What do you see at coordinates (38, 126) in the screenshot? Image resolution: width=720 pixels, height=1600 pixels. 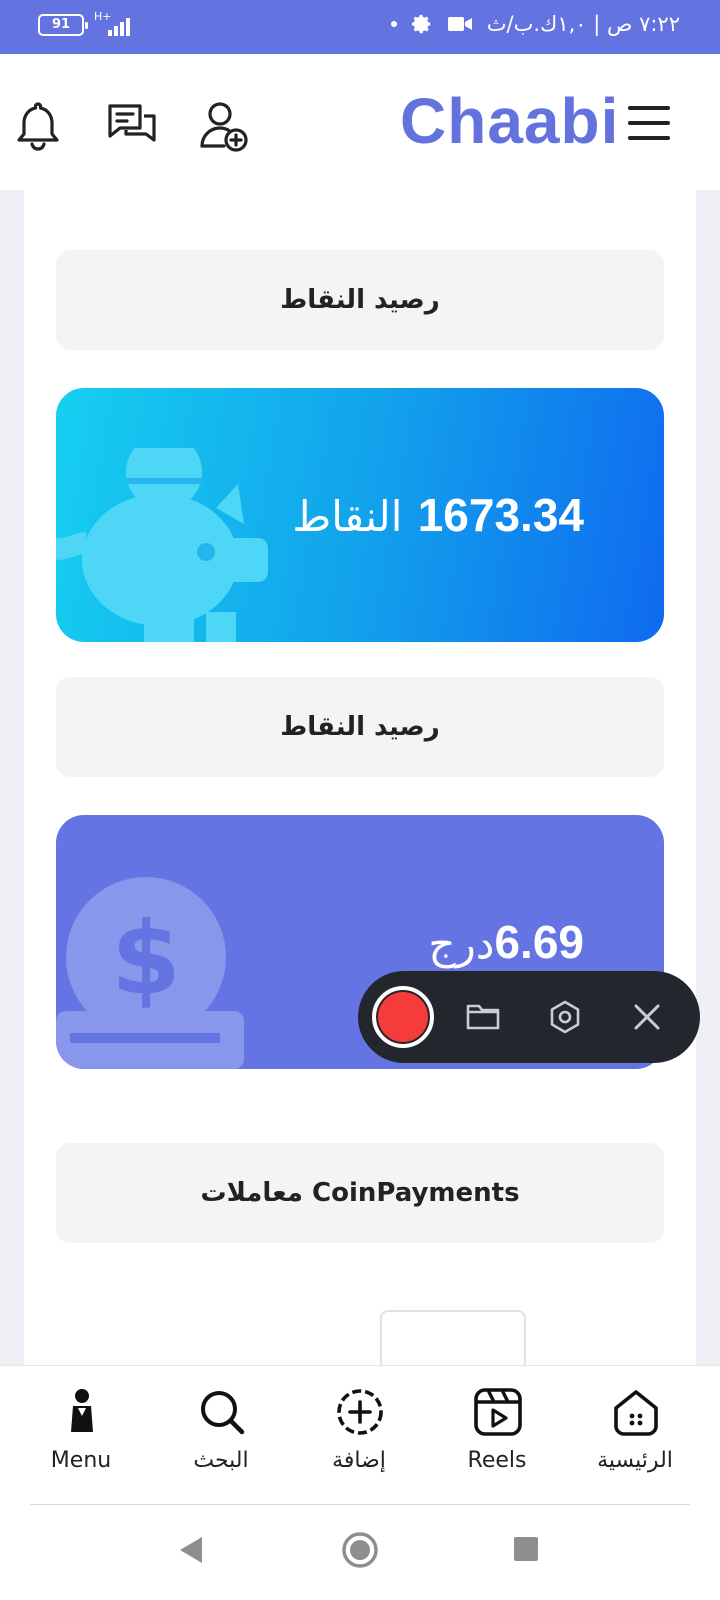 I see `bell-icon` at bounding box center [38, 126].